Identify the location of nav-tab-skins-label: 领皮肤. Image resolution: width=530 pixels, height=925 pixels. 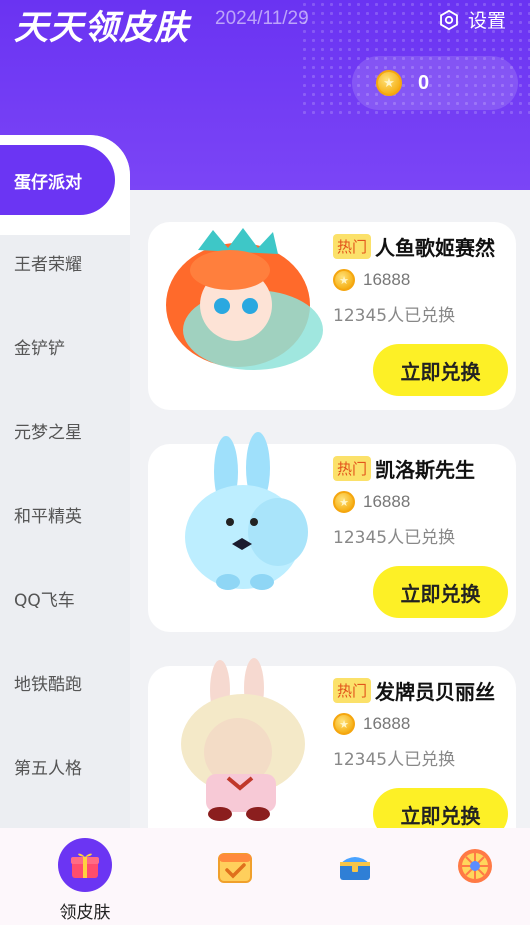
(85, 913).